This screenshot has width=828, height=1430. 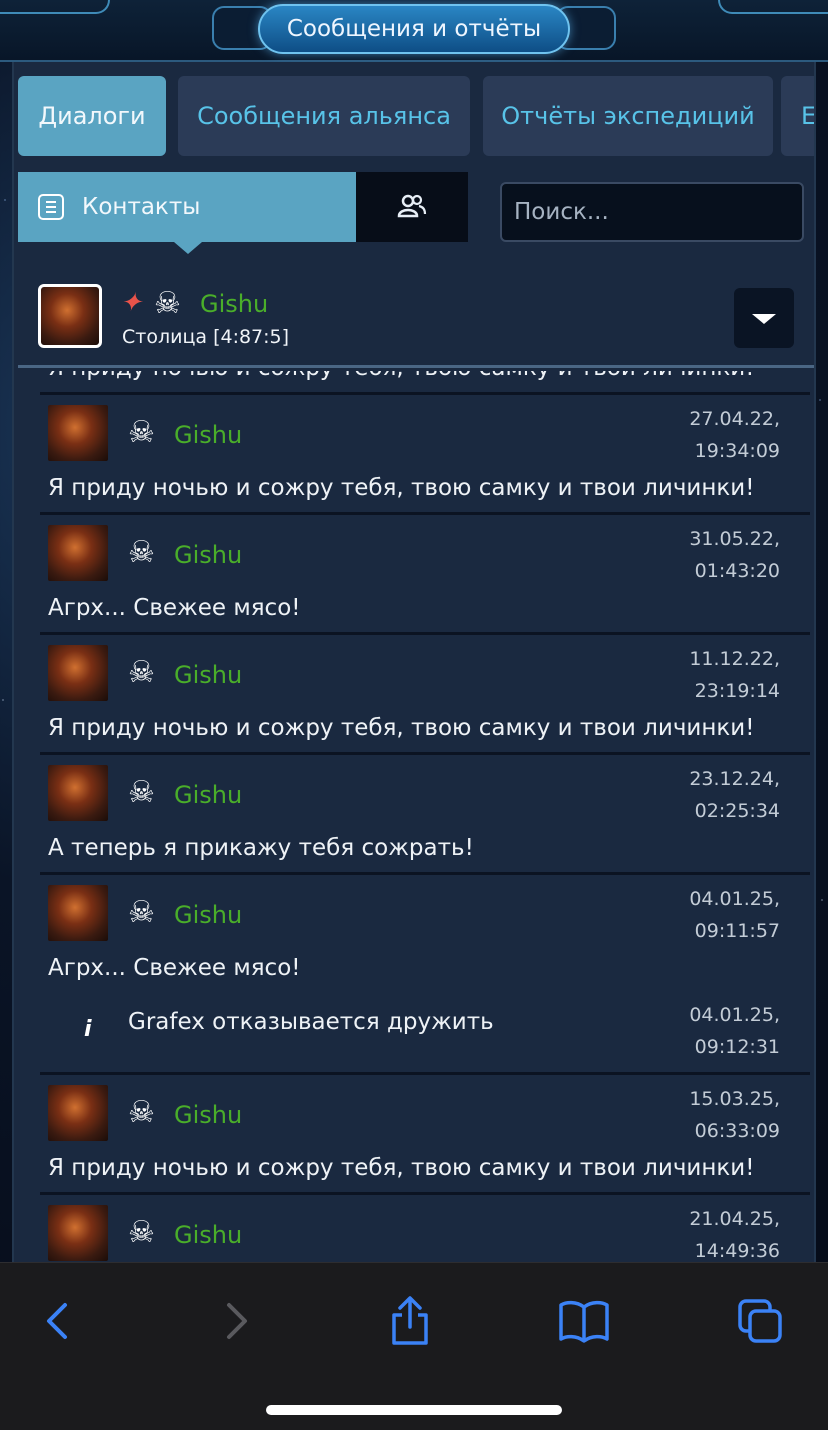 What do you see at coordinates (205, 337) in the screenshot?
I see `contact-location: Столица [4:87:5]` at bounding box center [205, 337].